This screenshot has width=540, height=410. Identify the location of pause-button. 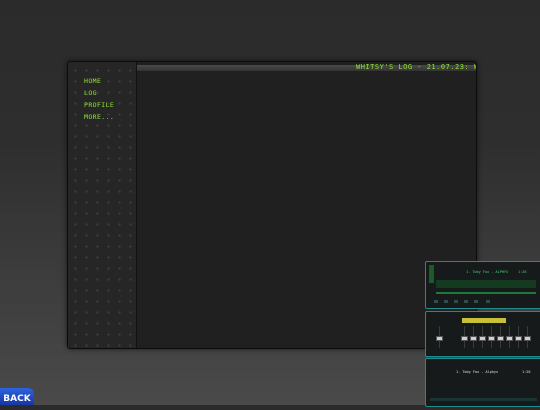
(456, 301).